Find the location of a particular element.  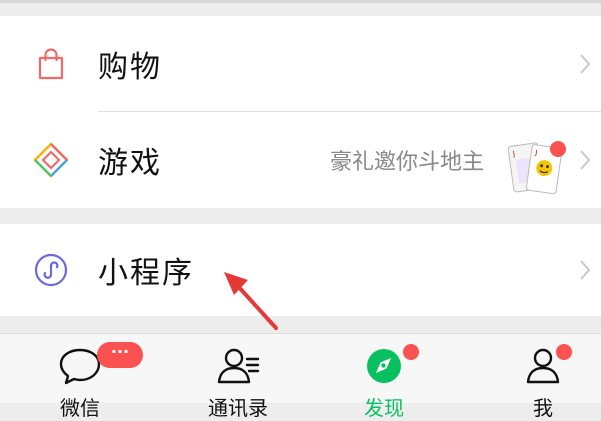

discover-item-label: 小程序 is located at coordinates (146, 273).